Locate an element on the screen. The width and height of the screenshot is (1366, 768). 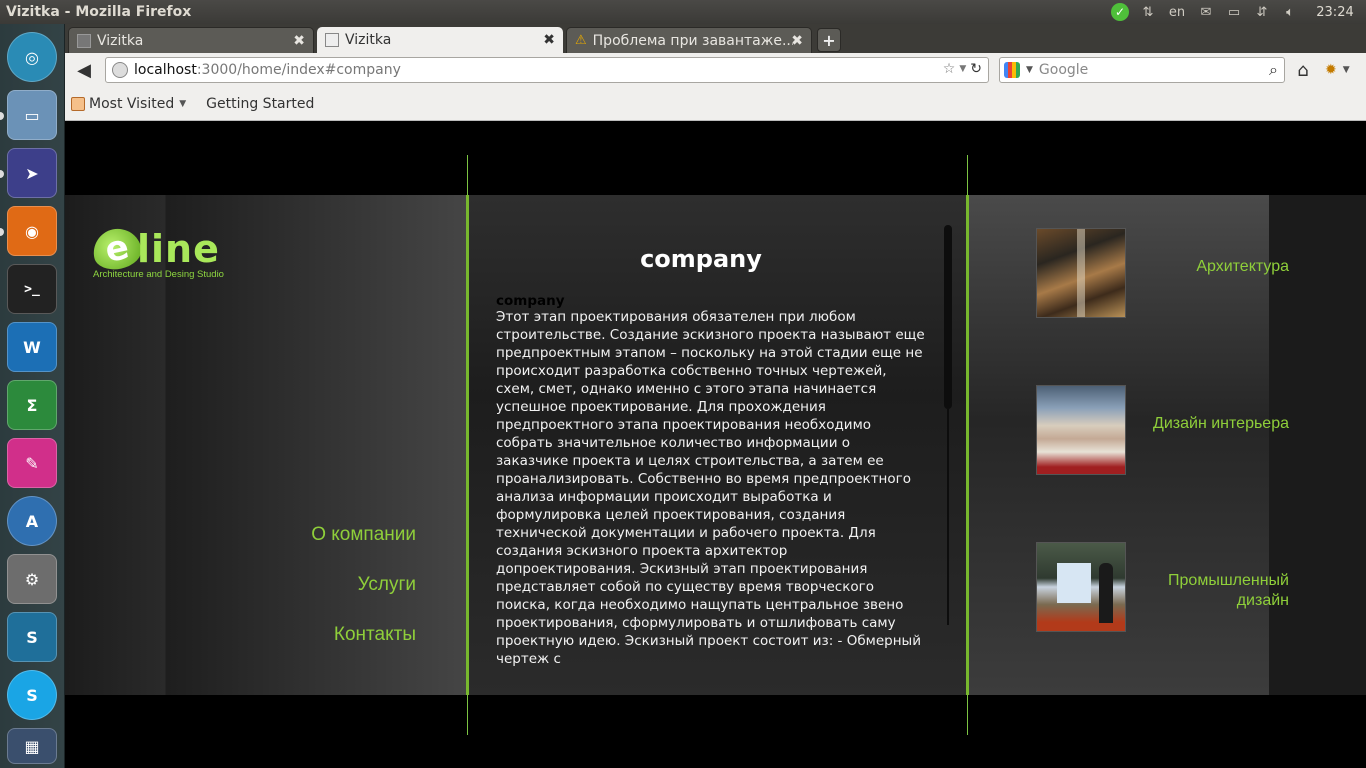
keyboard-layout-indicator: en is located at coordinates (1177, 12).